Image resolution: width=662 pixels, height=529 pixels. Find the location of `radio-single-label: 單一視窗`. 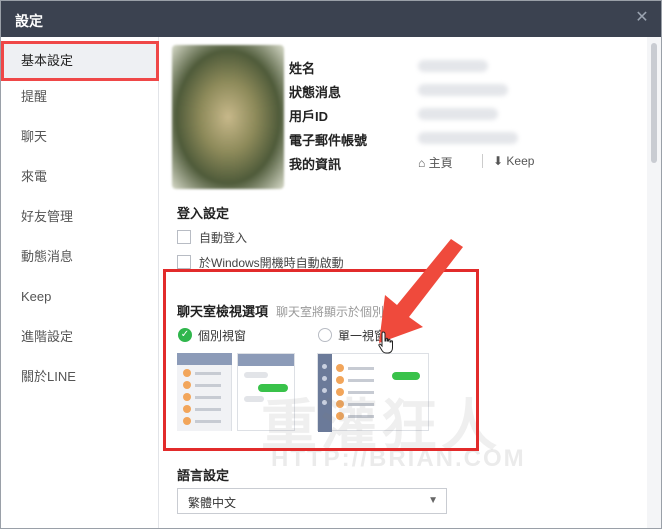

radio-single-label: 單一視窗 is located at coordinates (362, 336).